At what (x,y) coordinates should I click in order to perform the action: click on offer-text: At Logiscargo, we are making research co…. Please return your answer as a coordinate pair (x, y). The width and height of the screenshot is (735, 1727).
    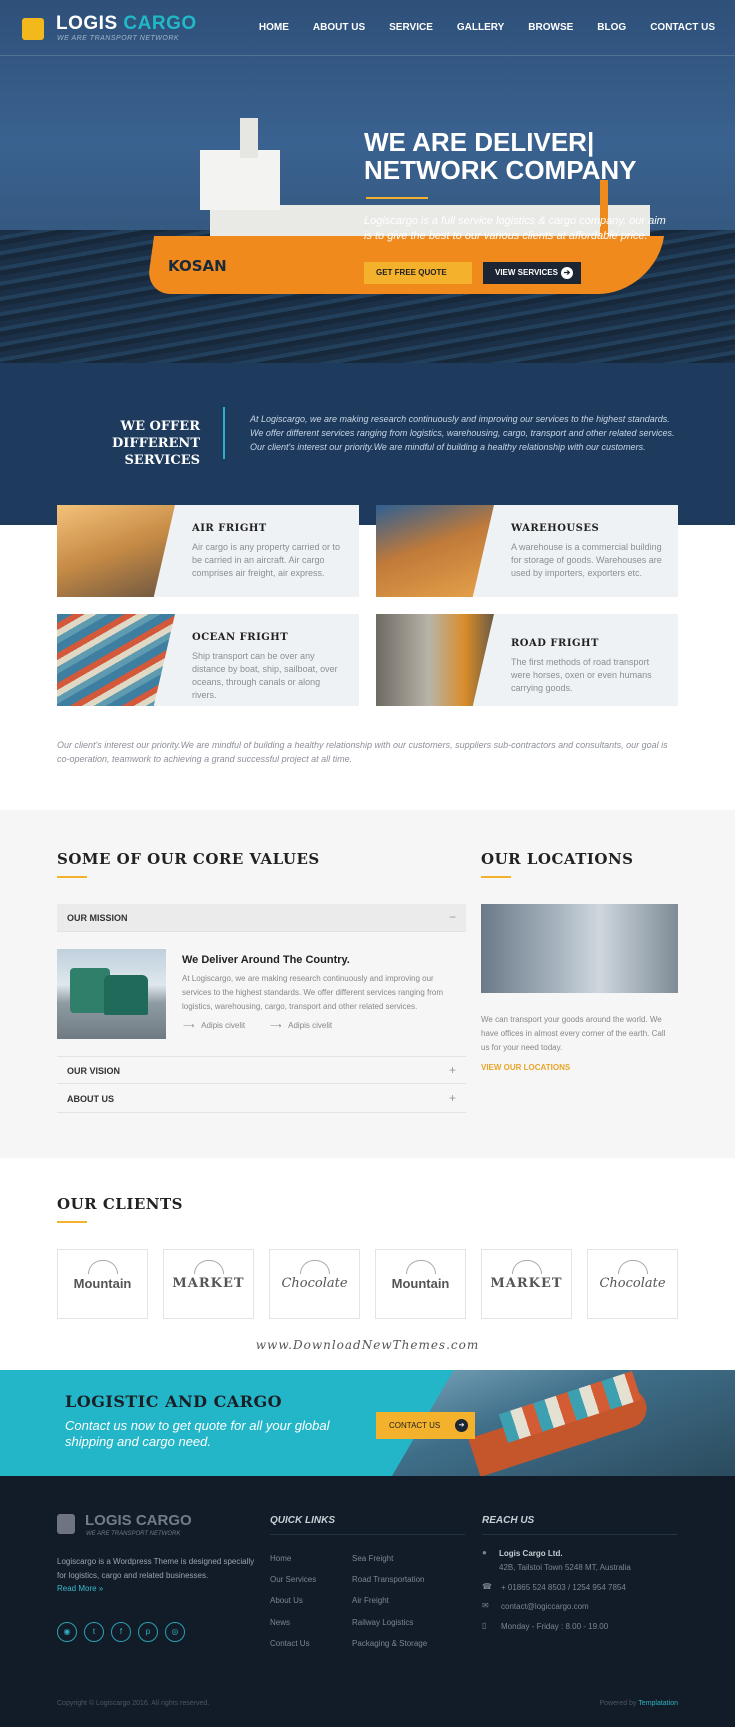
    Looking at the image, I should click on (462, 433).